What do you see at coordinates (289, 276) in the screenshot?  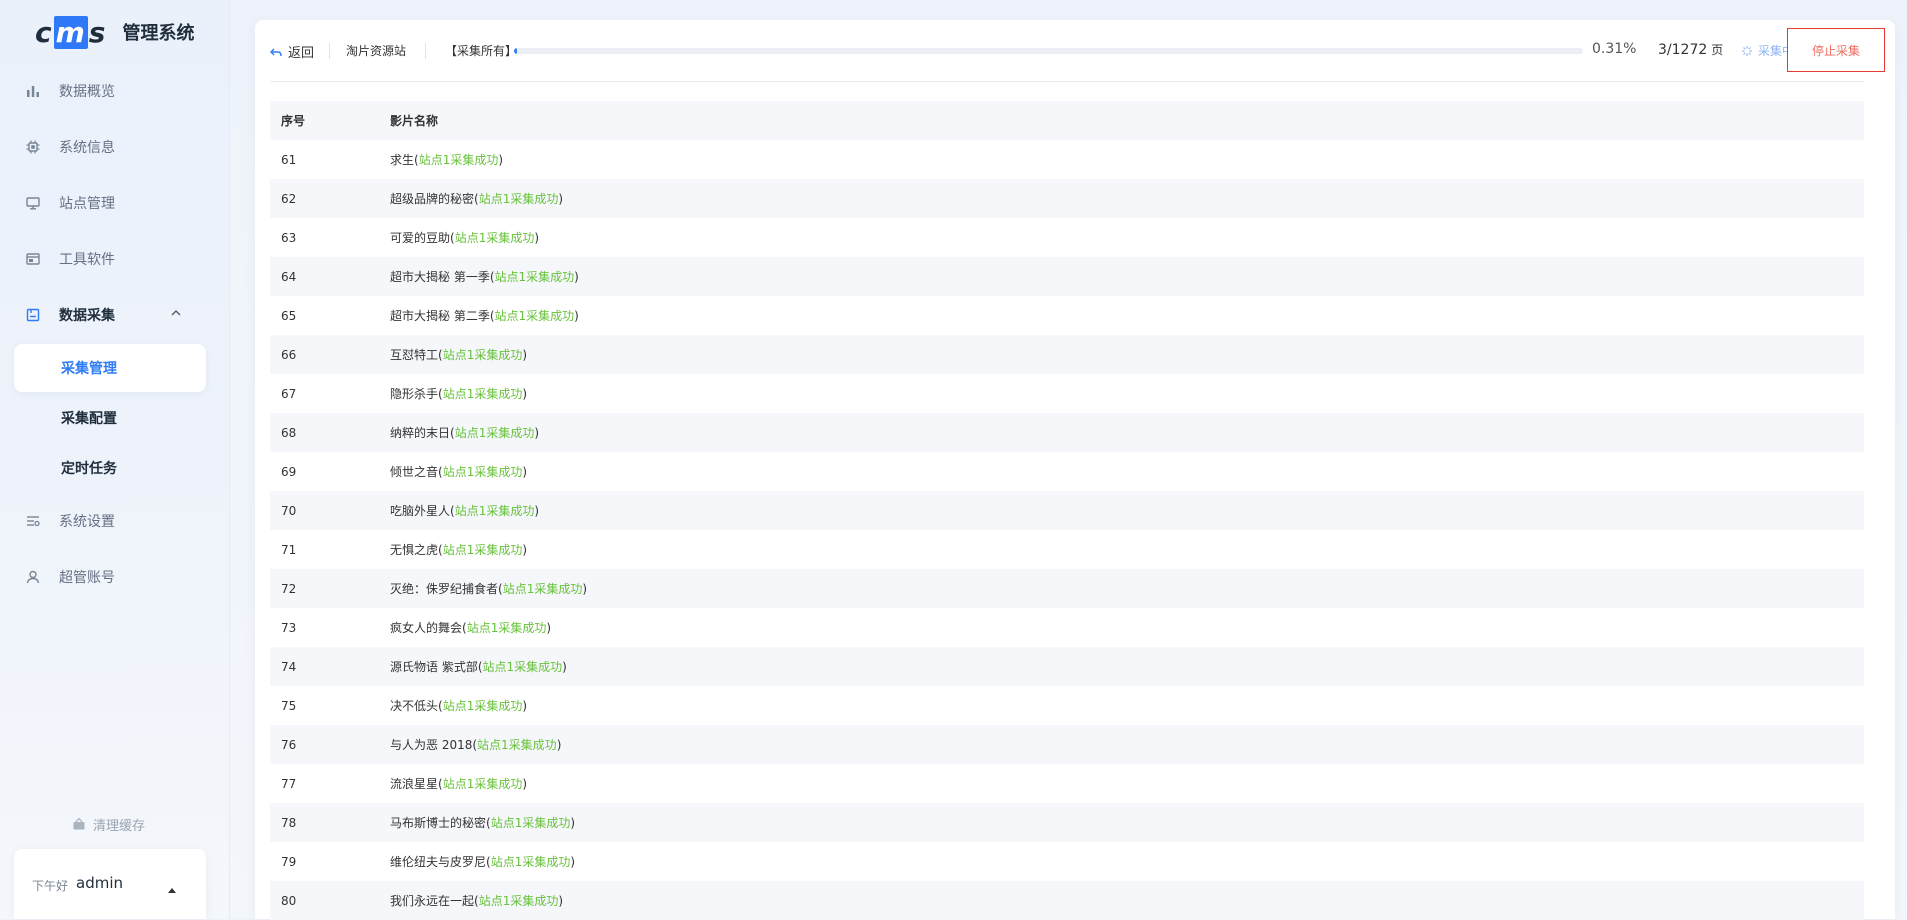 I see `row-index: 64` at bounding box center [289, 276].